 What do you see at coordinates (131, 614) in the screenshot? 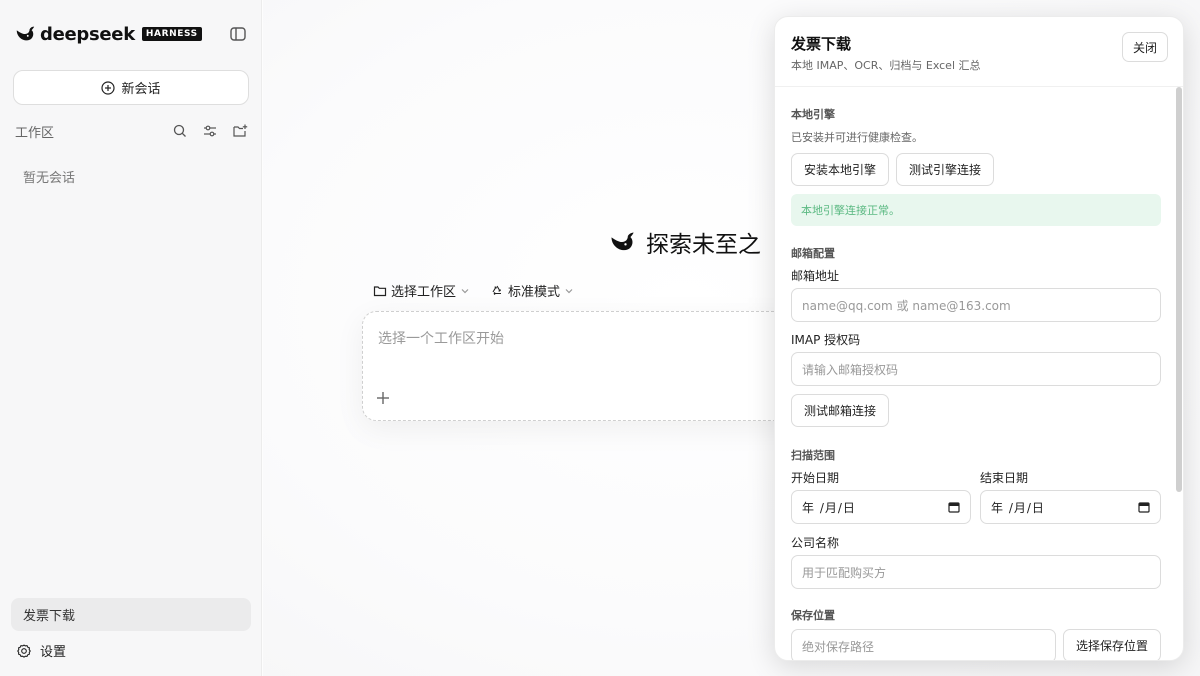
I see `sidebar-item-invoice-download: 发票下载` at bounding box center [131, 614].